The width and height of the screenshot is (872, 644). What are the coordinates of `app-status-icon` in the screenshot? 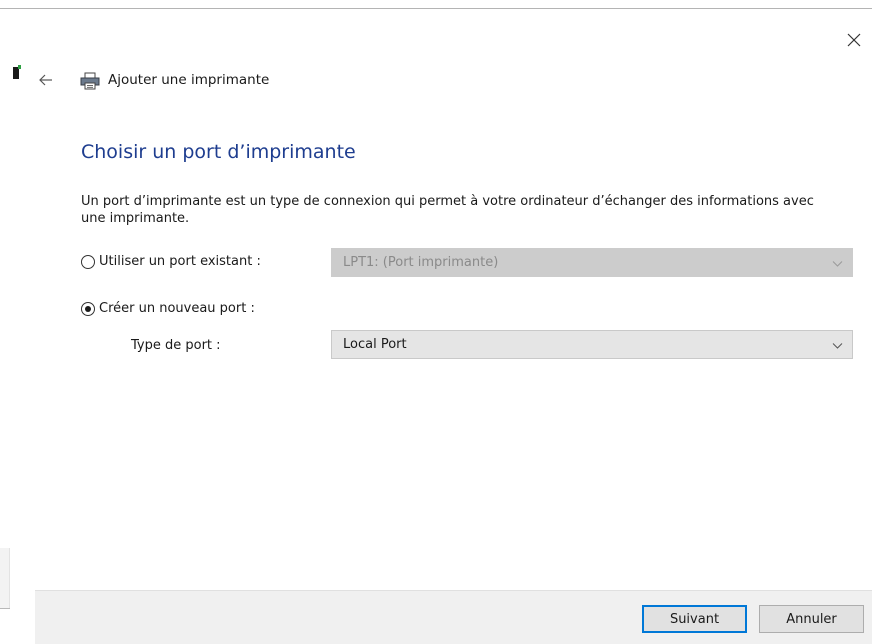 It's located at (17, 72).